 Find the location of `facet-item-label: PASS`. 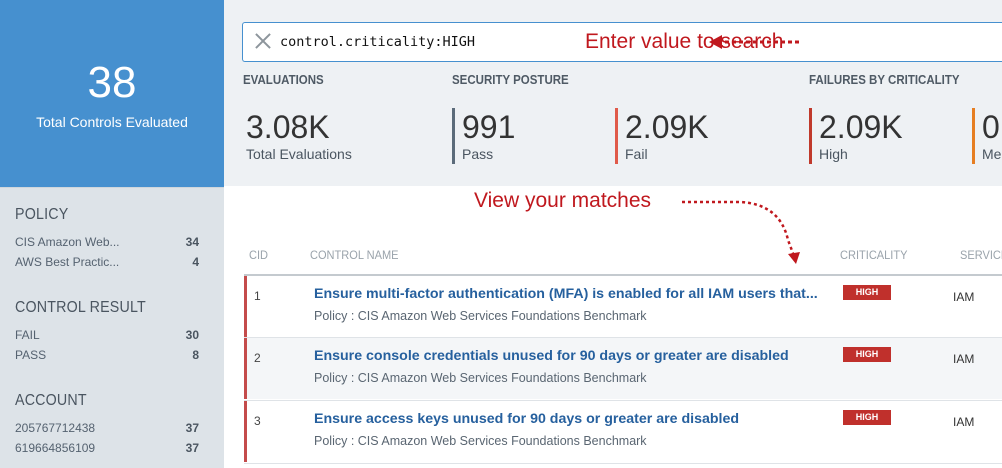

facet-item-label: PASS is located at coordinates (31, 355).